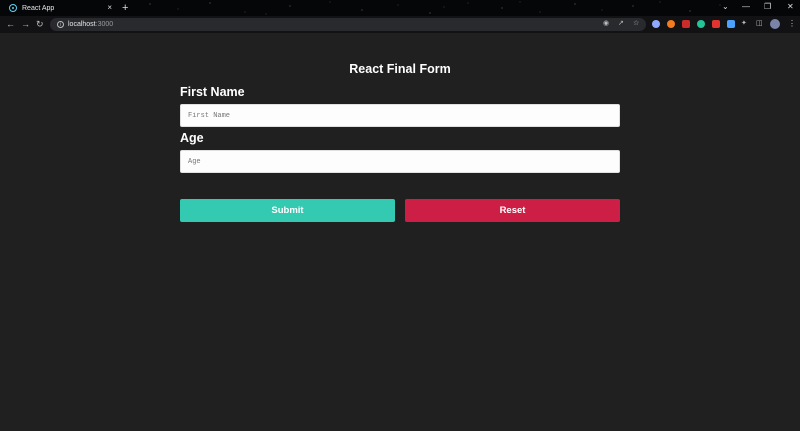 The height and width of the screenshot is (431, 800). What do you see at coordinates (621, 23) in the screenshot?
I see `share-icon: ↗` at bounding box center [621, 23].